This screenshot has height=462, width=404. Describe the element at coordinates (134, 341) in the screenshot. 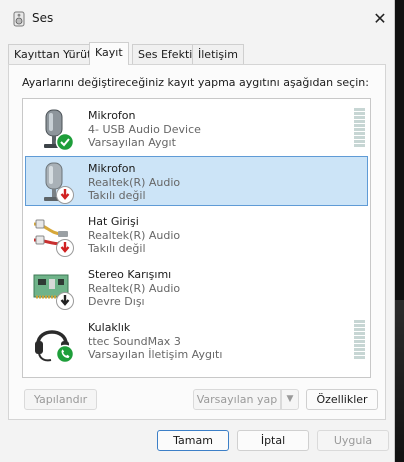

I see `device-description: ttec SoundMax 3` at that location.